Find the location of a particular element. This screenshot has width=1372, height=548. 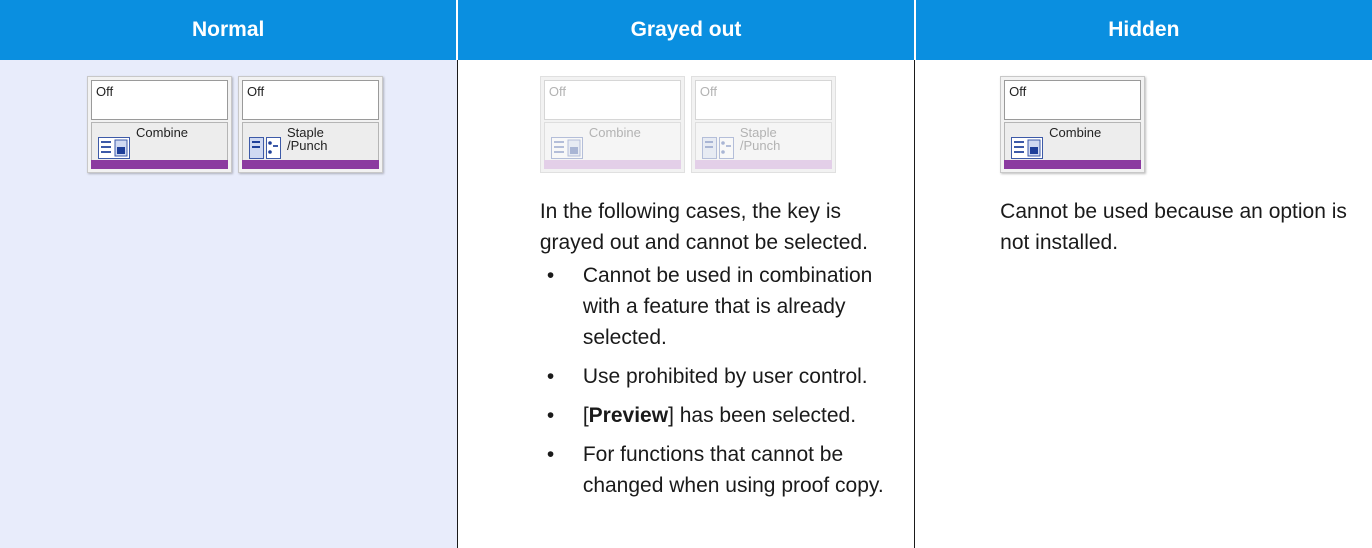

combine-key-grayed: Off Combine is located at coordinates (612, 124).